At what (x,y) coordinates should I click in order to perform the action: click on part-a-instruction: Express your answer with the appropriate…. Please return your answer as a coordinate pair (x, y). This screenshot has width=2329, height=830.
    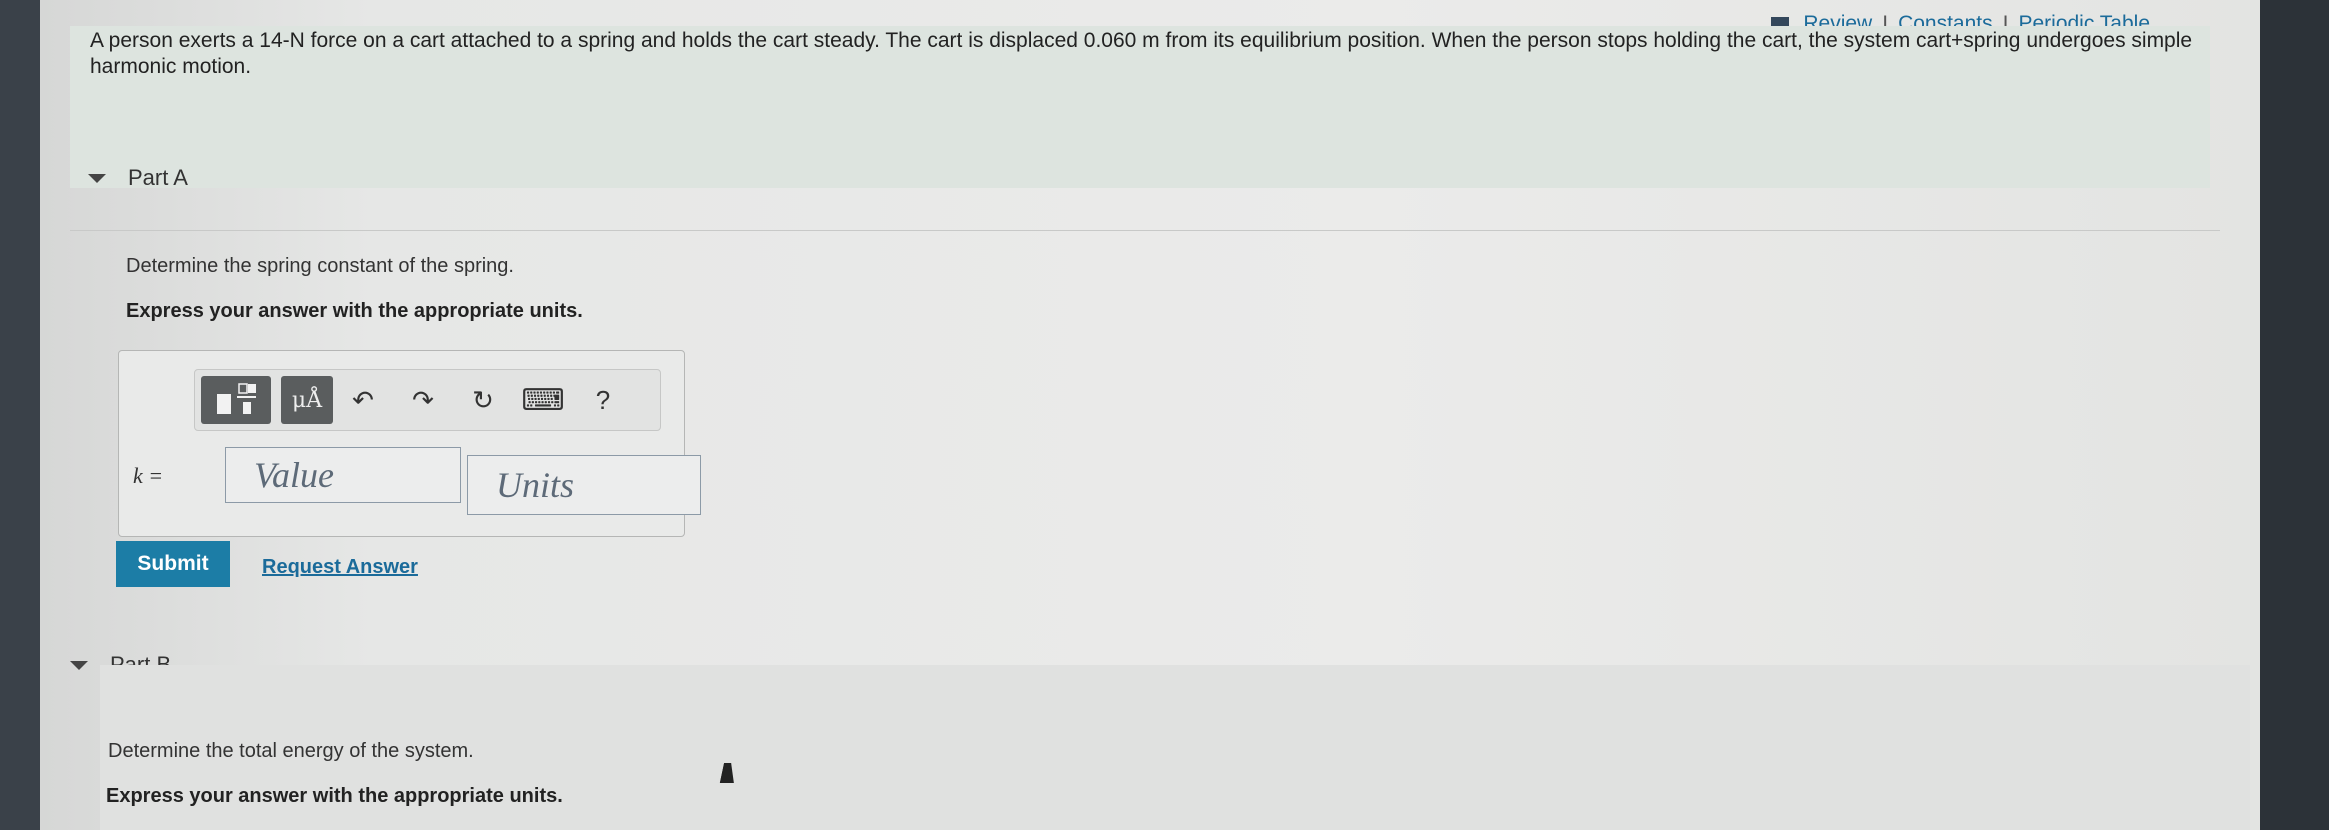
    Looking at the image, I should click on (354, 311).